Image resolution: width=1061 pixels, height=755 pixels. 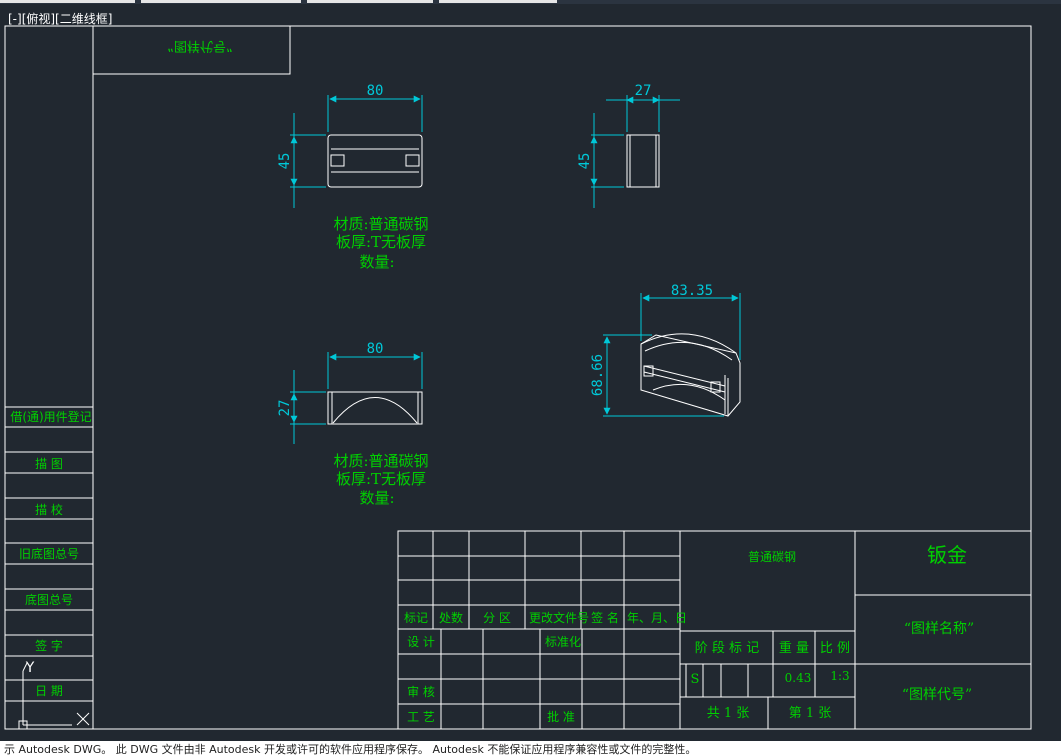 What do you see at coordinates (559, 617) in the screenshot?
I see `tb-header-change-doc: 更改文件号` at bounding box center [559, 617].